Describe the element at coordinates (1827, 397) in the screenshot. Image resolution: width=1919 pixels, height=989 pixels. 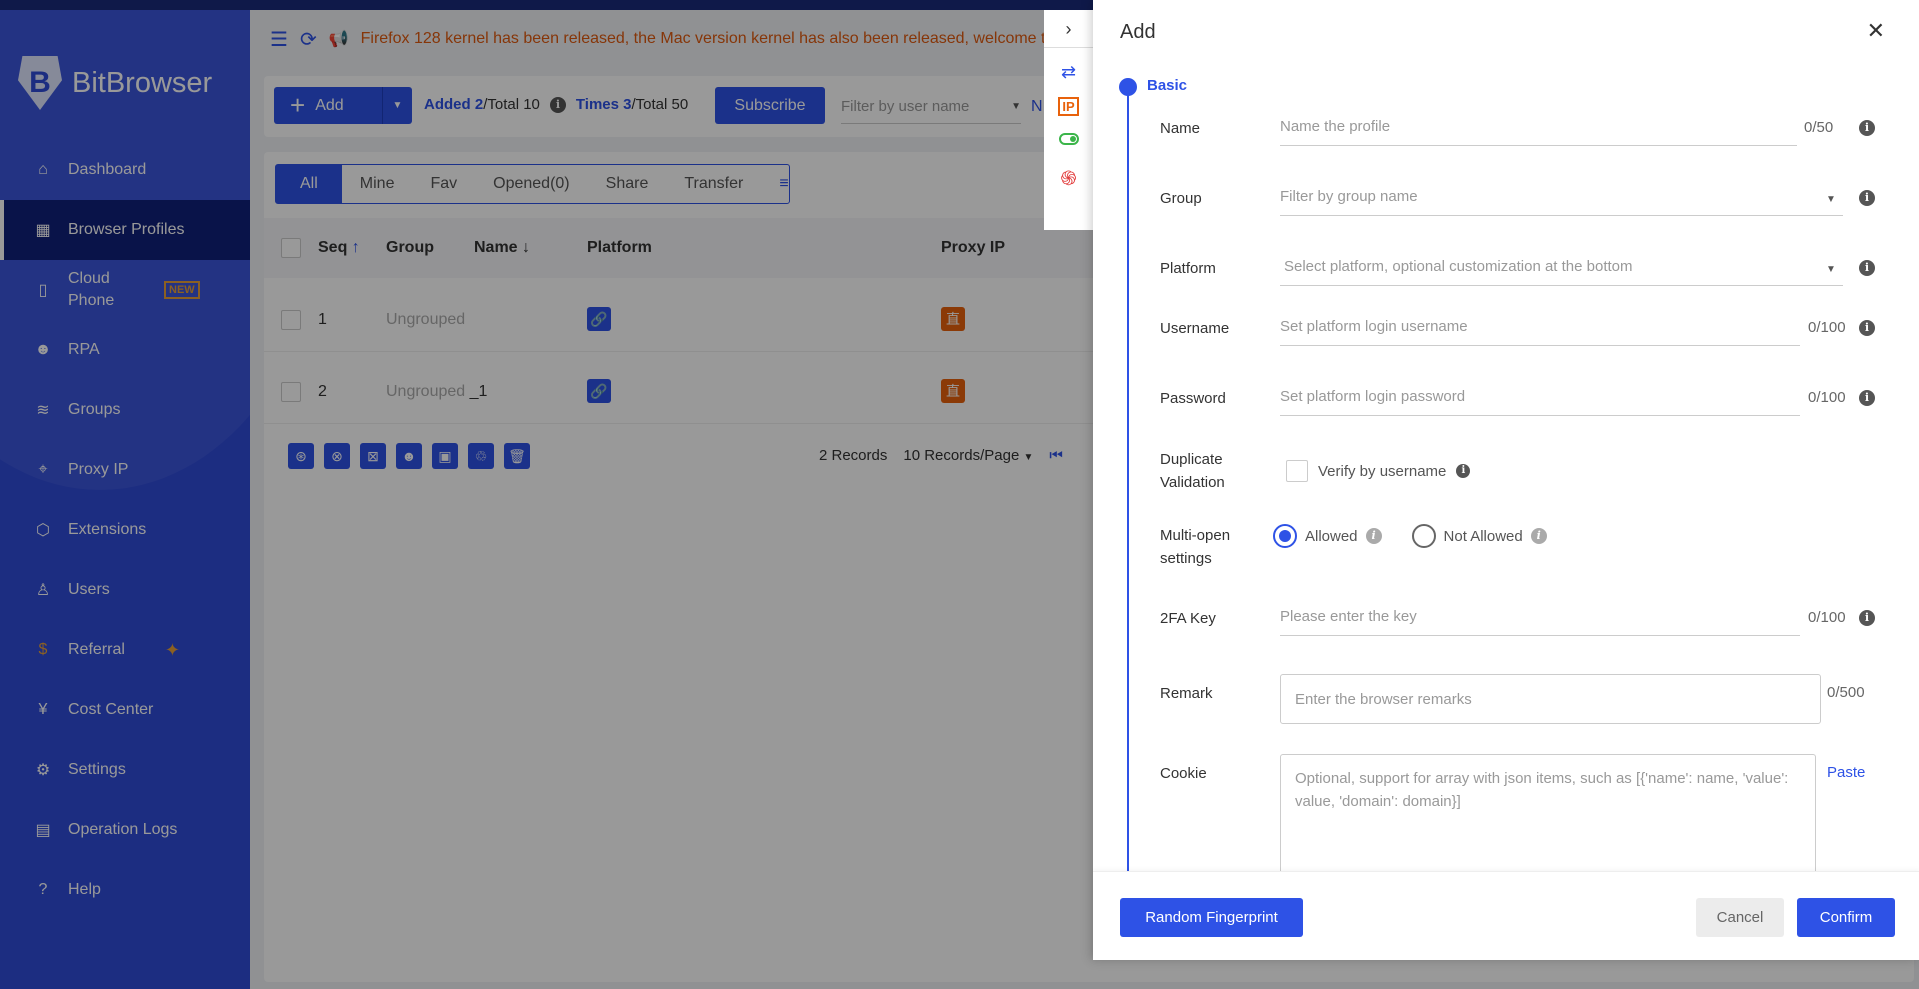
I see `password-count: 0/100` at that location.